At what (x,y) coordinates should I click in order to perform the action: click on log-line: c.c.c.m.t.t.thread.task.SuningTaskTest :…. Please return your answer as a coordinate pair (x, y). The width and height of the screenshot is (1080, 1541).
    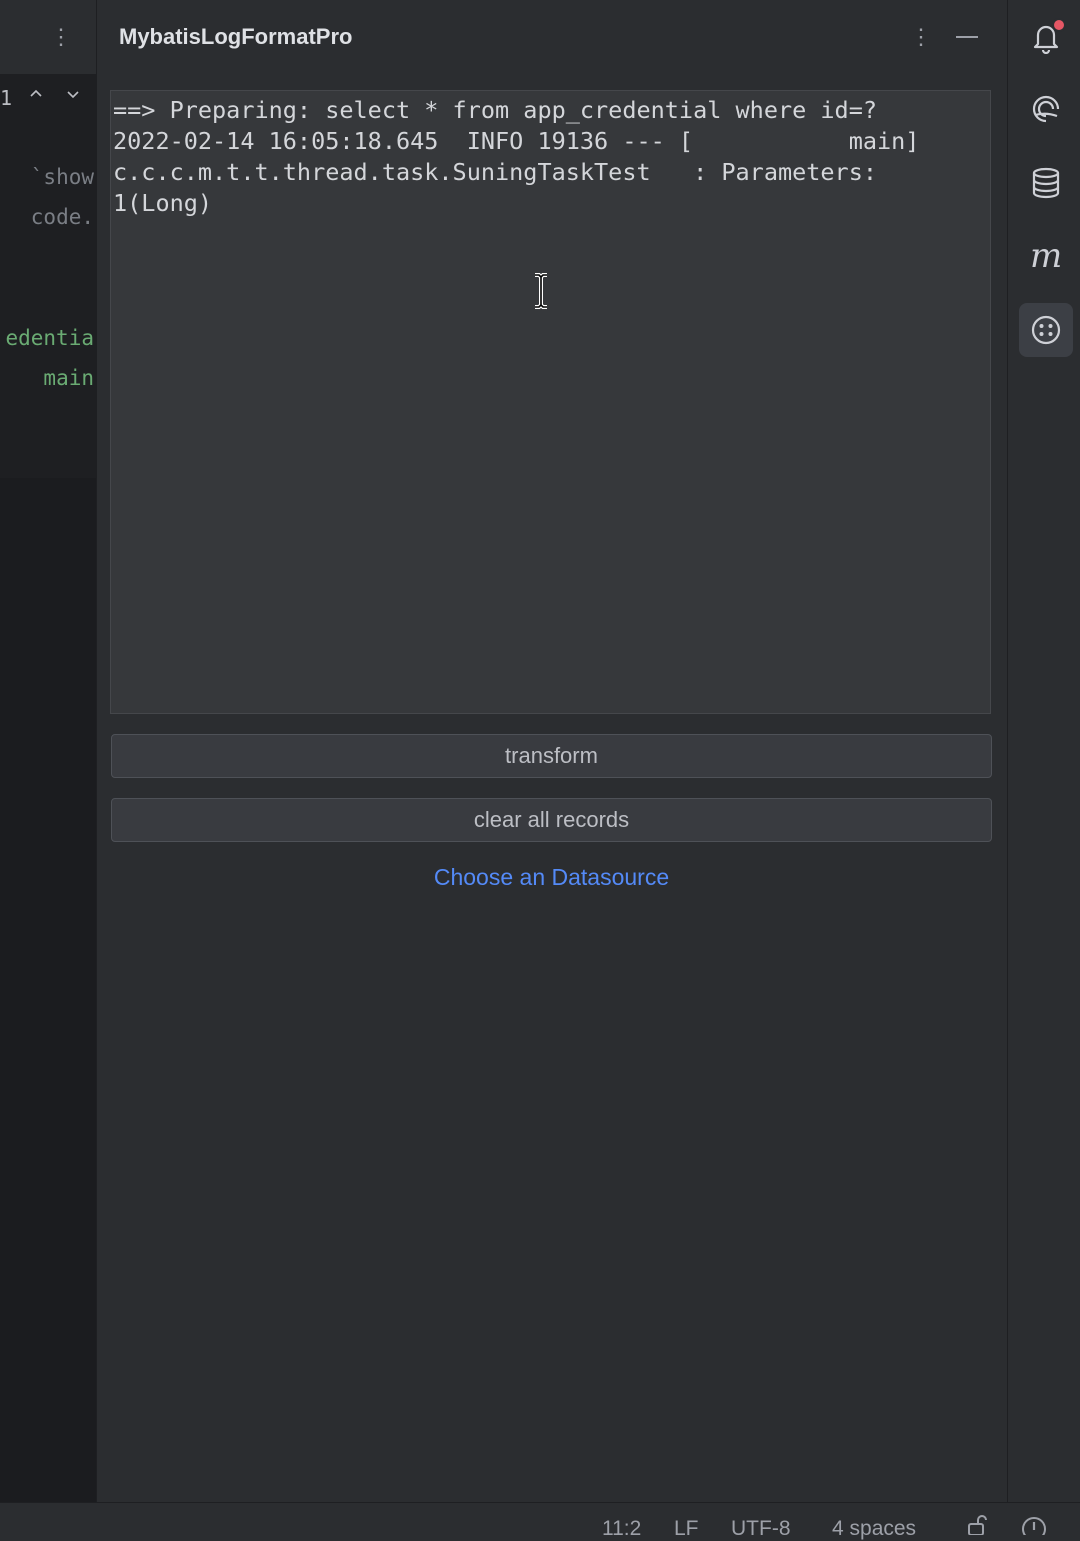
    Looking at the image, I should click on (495, 172).